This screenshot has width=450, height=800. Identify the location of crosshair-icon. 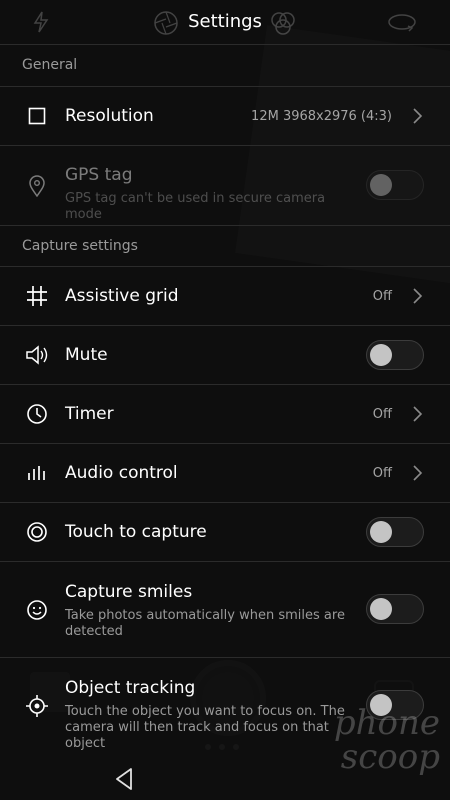
(37, 706).